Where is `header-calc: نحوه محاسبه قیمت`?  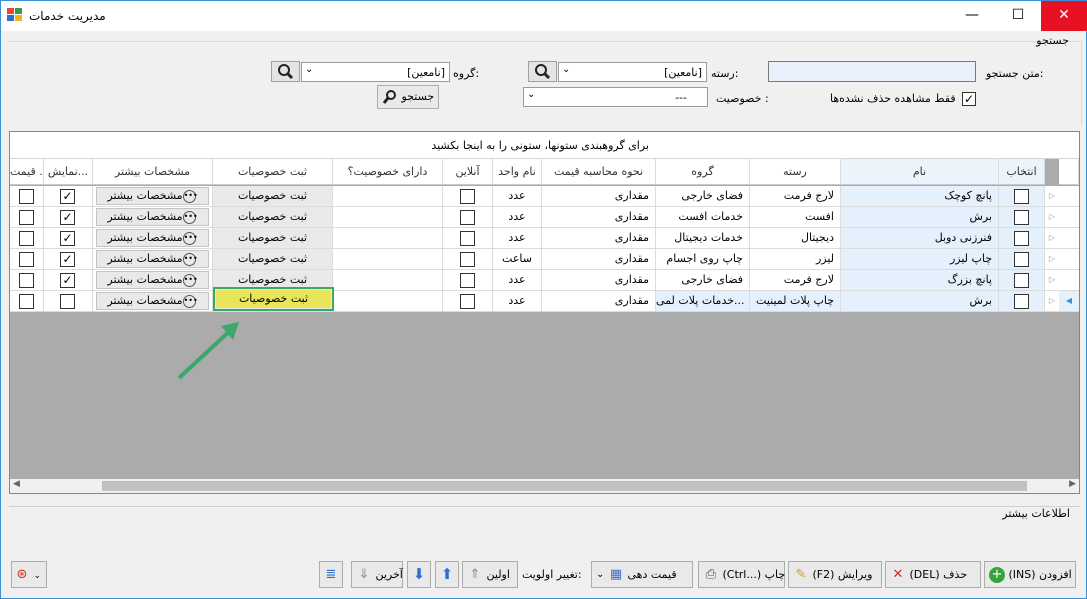
header-calc: نحوه محاسبه قیمت is located at coordinates (599, 172).